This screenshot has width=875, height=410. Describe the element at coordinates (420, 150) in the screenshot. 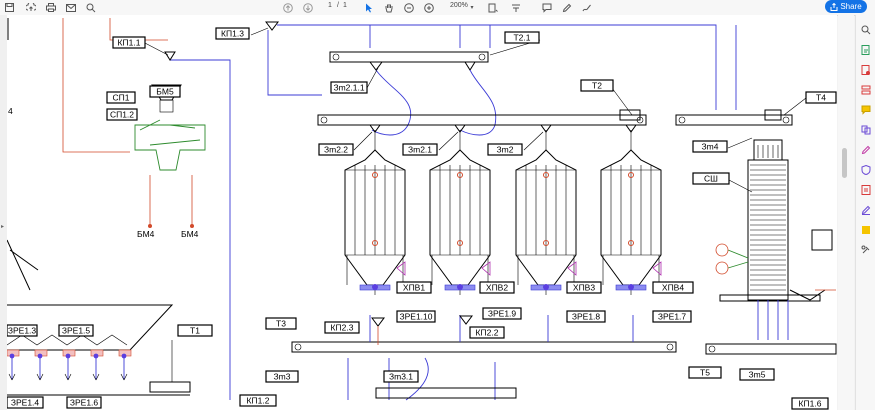

I see `label-text-zm21: Зm2.1` at that location.